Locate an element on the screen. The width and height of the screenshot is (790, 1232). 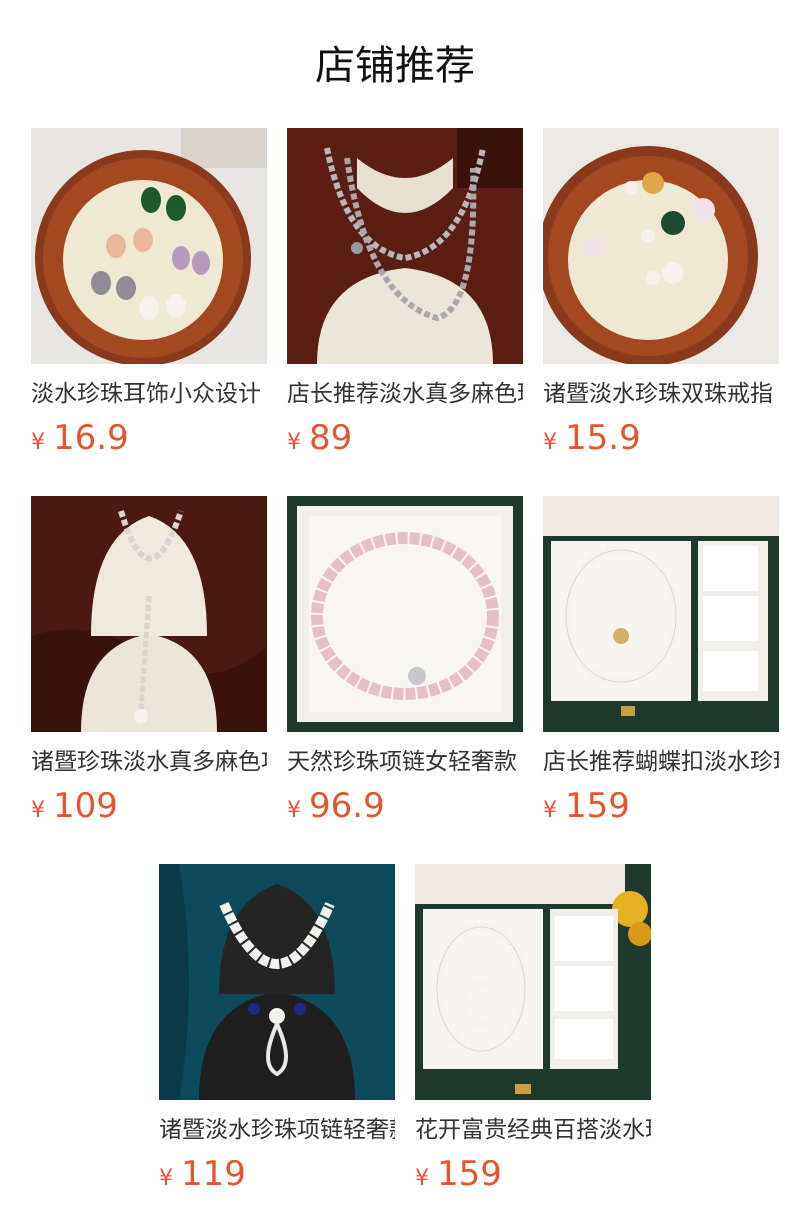
product-price: ¥109 is located at coordinates (149, 809).